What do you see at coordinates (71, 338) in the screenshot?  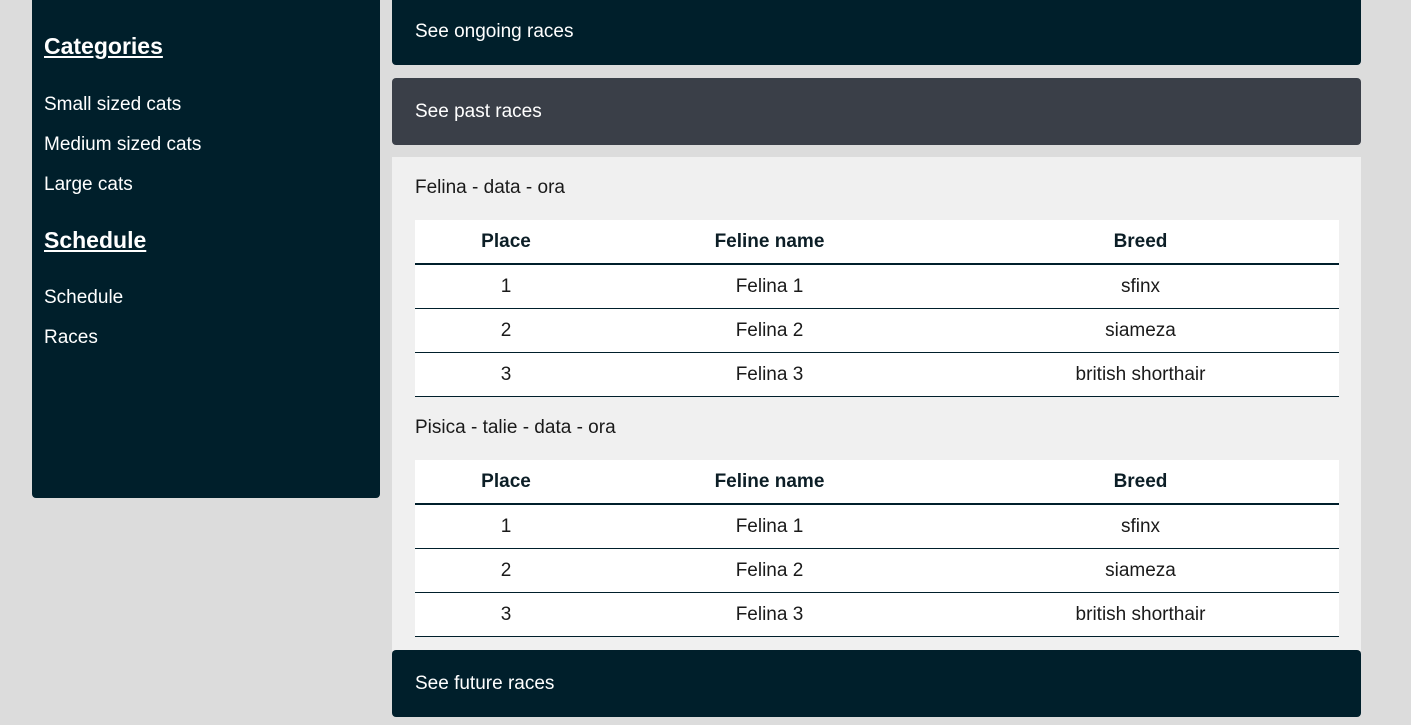 I see `sidebar-link-races: Races` at bounding box center [71, 338].